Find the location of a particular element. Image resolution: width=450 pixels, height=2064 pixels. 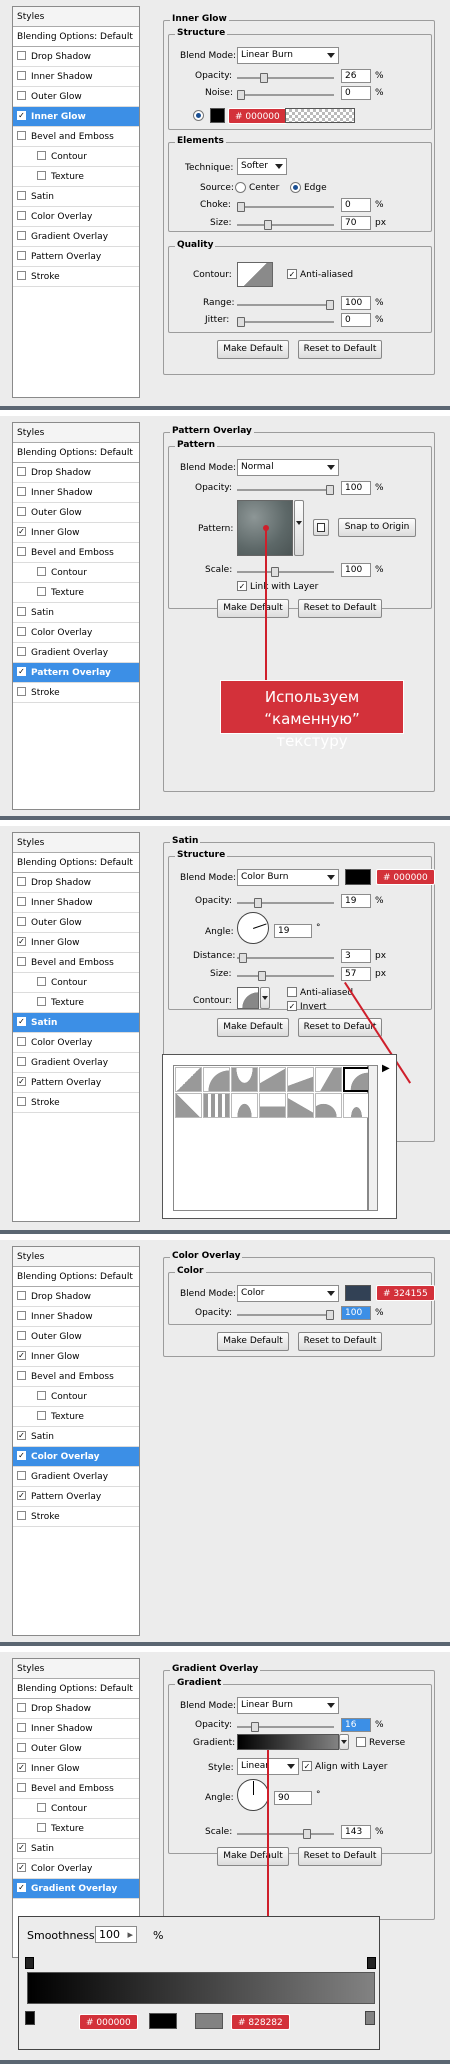

angle-input: 19 is located at coordinates (293, 931).